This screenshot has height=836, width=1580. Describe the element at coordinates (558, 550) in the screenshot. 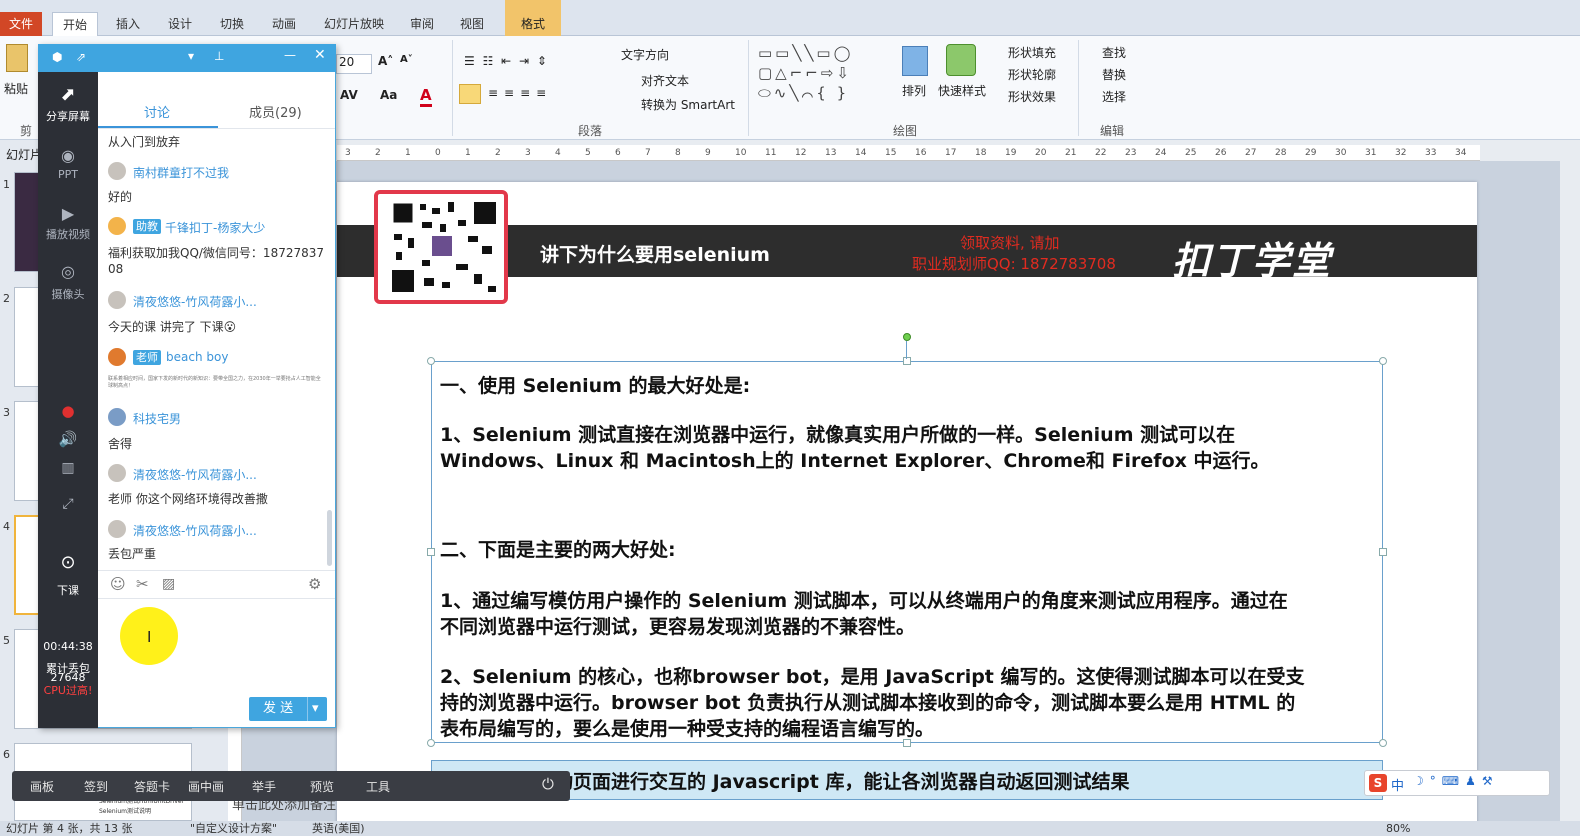

I see `body-line: 二、下面是主要的两大好处:` at that location.